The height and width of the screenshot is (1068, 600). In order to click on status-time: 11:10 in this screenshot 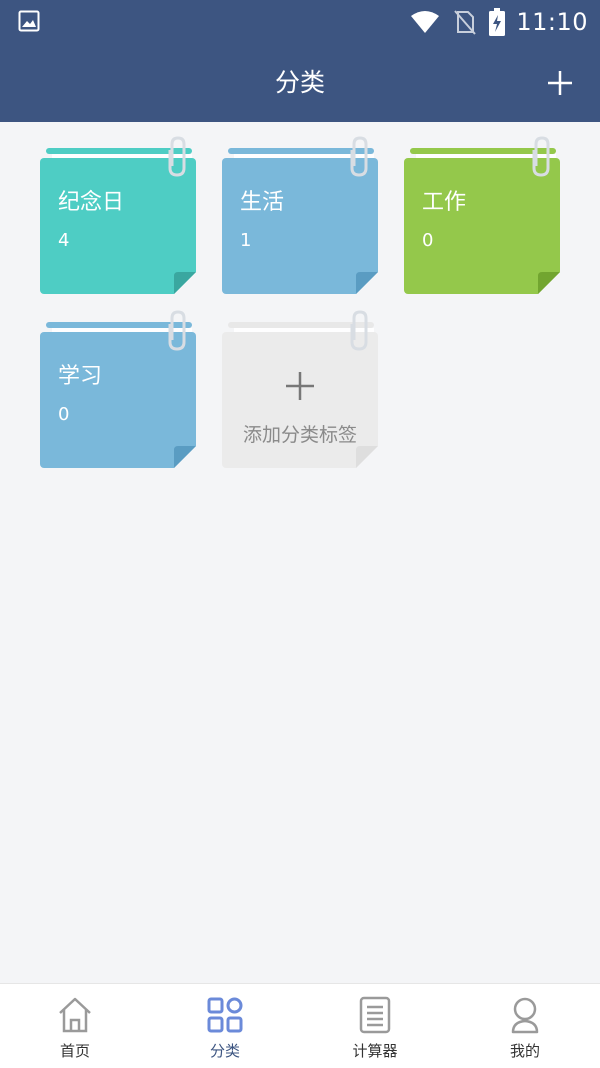, I will do `click(552, 22)`.